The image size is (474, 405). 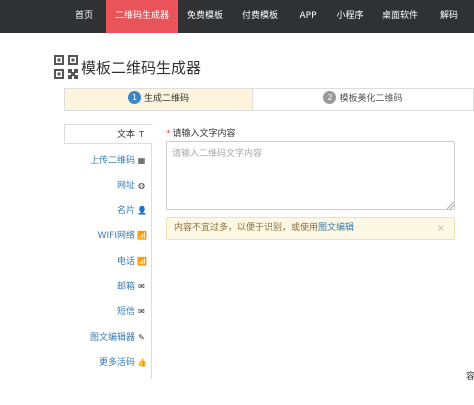 I want to click on sidebar-item-phone: 电话 📶, so click(x=108, y=262).